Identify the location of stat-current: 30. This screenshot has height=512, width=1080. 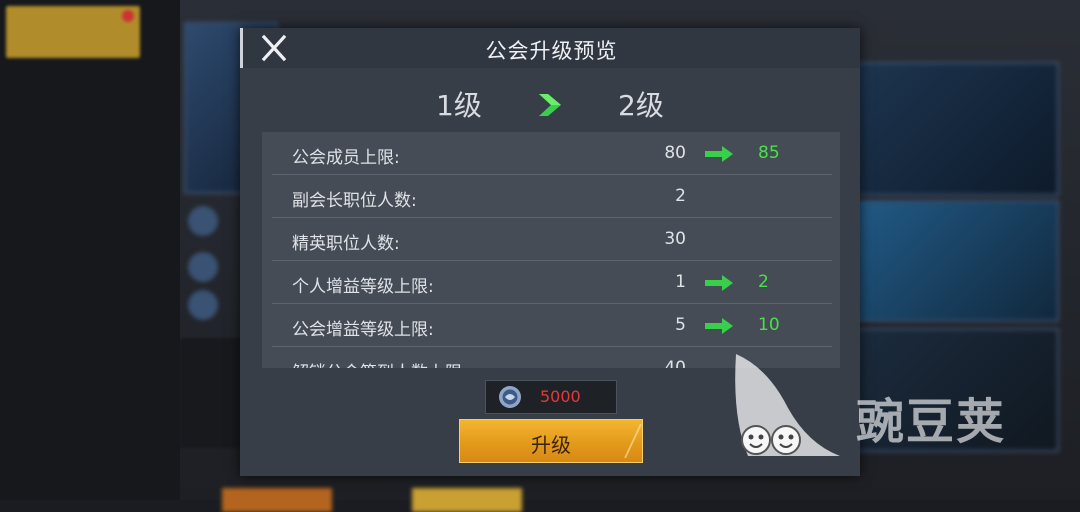
(675, 239).